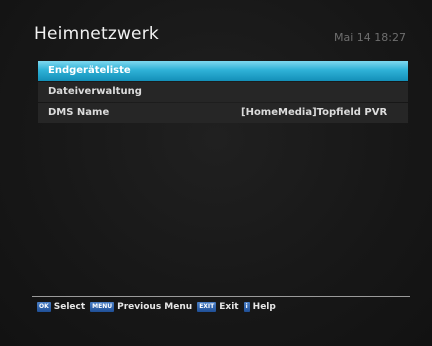 This screenshot has width=432, height=346. What do you see at coordinates (223, 113) in the screenshot?
I see `menu-item-dms-name: DMS Name [HomeMedia]Topfield PVR` at bounding box center [223, 113].